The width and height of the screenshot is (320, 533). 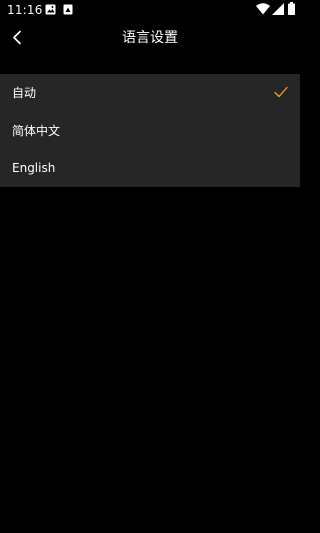 What do you see at coordinates (34, 168) in the screenshot?
I see `language-label: English` at bounding box center [34, 168].